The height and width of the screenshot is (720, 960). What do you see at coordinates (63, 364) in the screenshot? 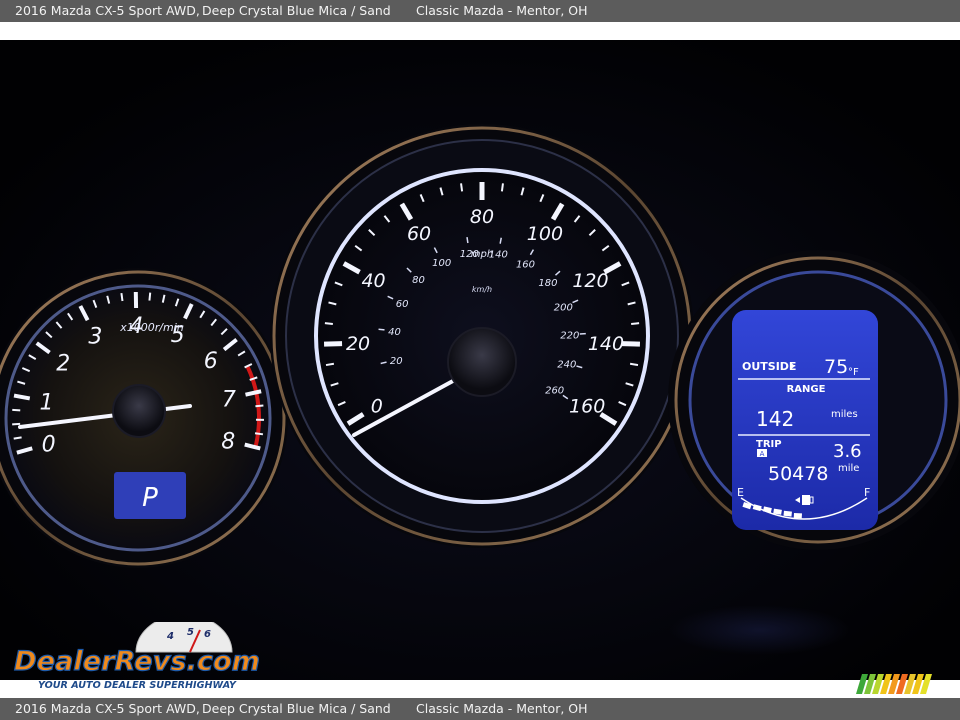
I see `tachometer-number: 2` at bounding box center [63, 364].